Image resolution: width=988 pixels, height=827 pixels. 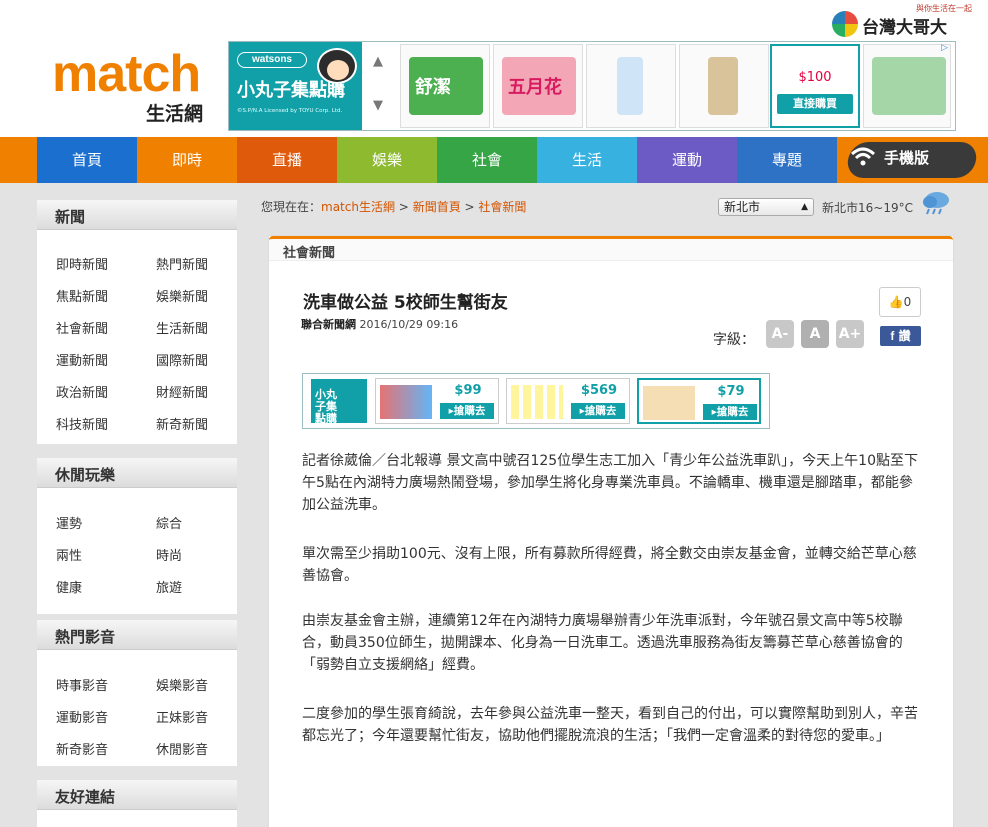 I want to click on sidebar-link: 健康, so click(x=69, y=586).